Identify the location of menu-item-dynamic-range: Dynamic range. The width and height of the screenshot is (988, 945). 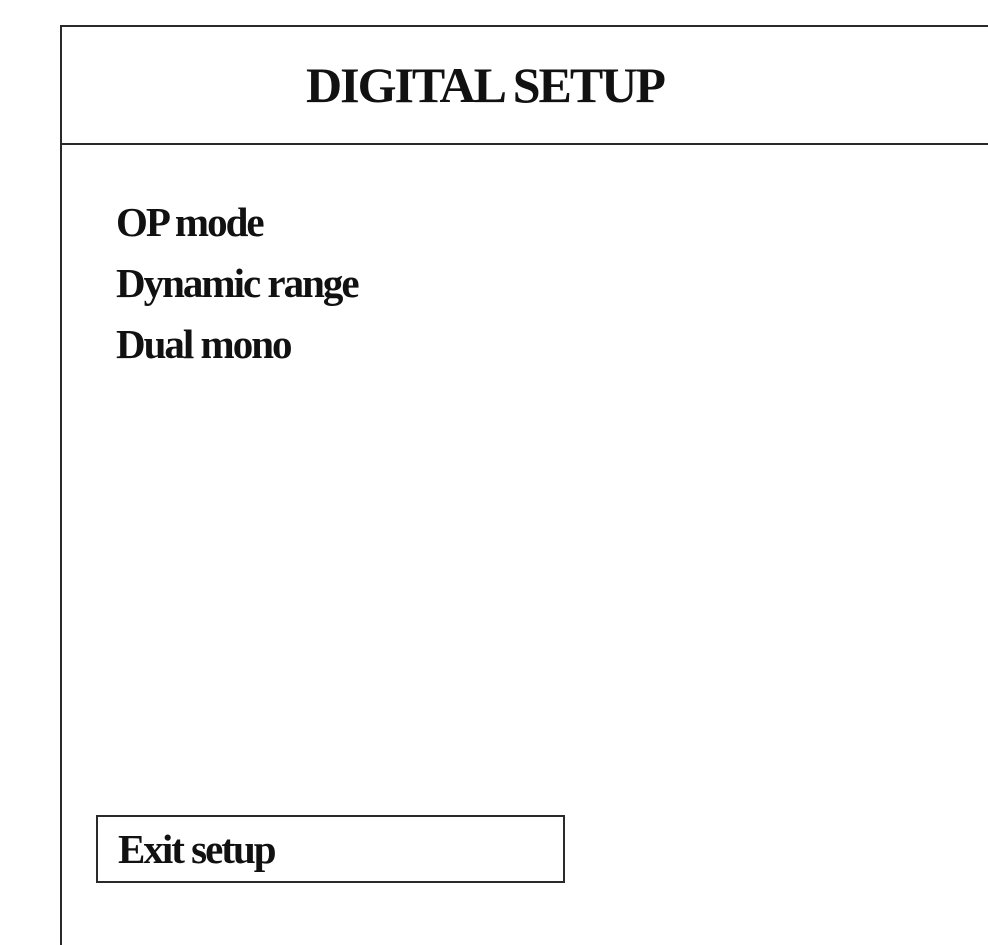
(238, 283).